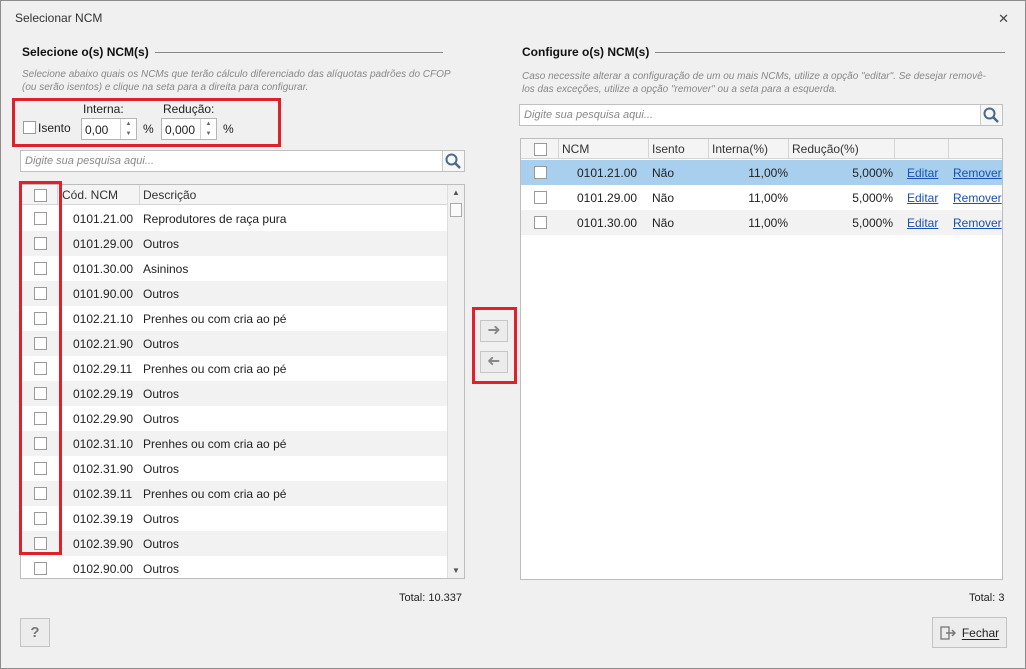 Image resolution: width=1026 pixels, height=669 pixels. I want to click on left-heading-text: Selecione o(s) NCM(s), so click(85, 52).